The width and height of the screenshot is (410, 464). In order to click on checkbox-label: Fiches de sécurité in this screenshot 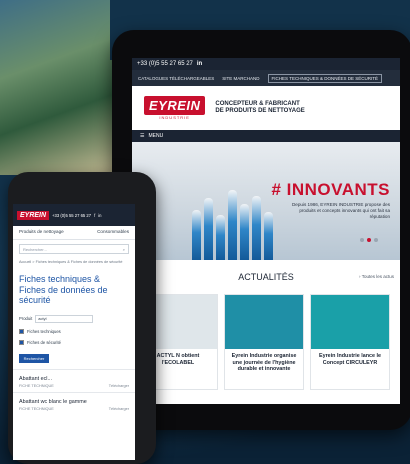, I will do `click(44, 342)`.